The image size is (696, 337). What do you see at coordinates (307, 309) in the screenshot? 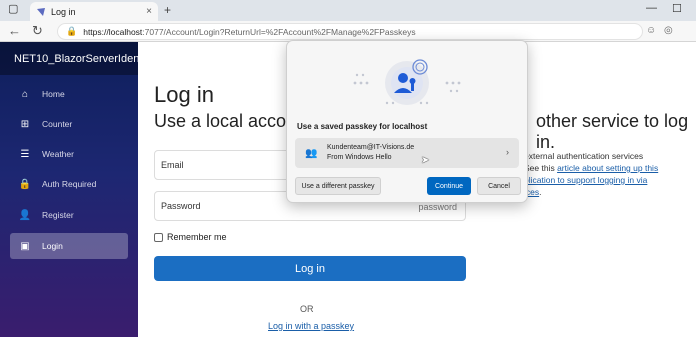
I see `or-divider: OR` at bounding box center [307, 309].